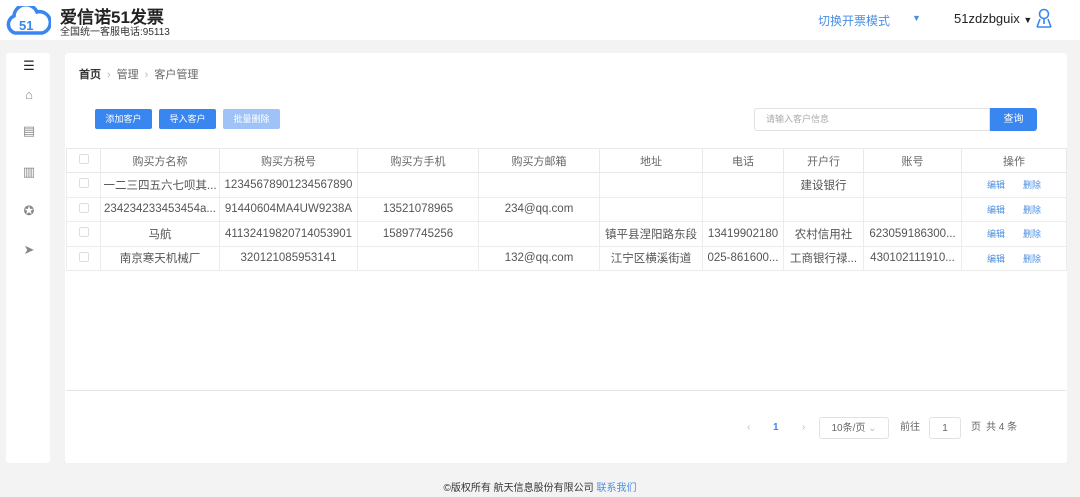 Image resolution: width=1080 pixels, height=497 pixels. What do you see at coordinates (418, 209) in the screenshot?
I see `table-cell: 13521078965` at bounding box center [418, 209].